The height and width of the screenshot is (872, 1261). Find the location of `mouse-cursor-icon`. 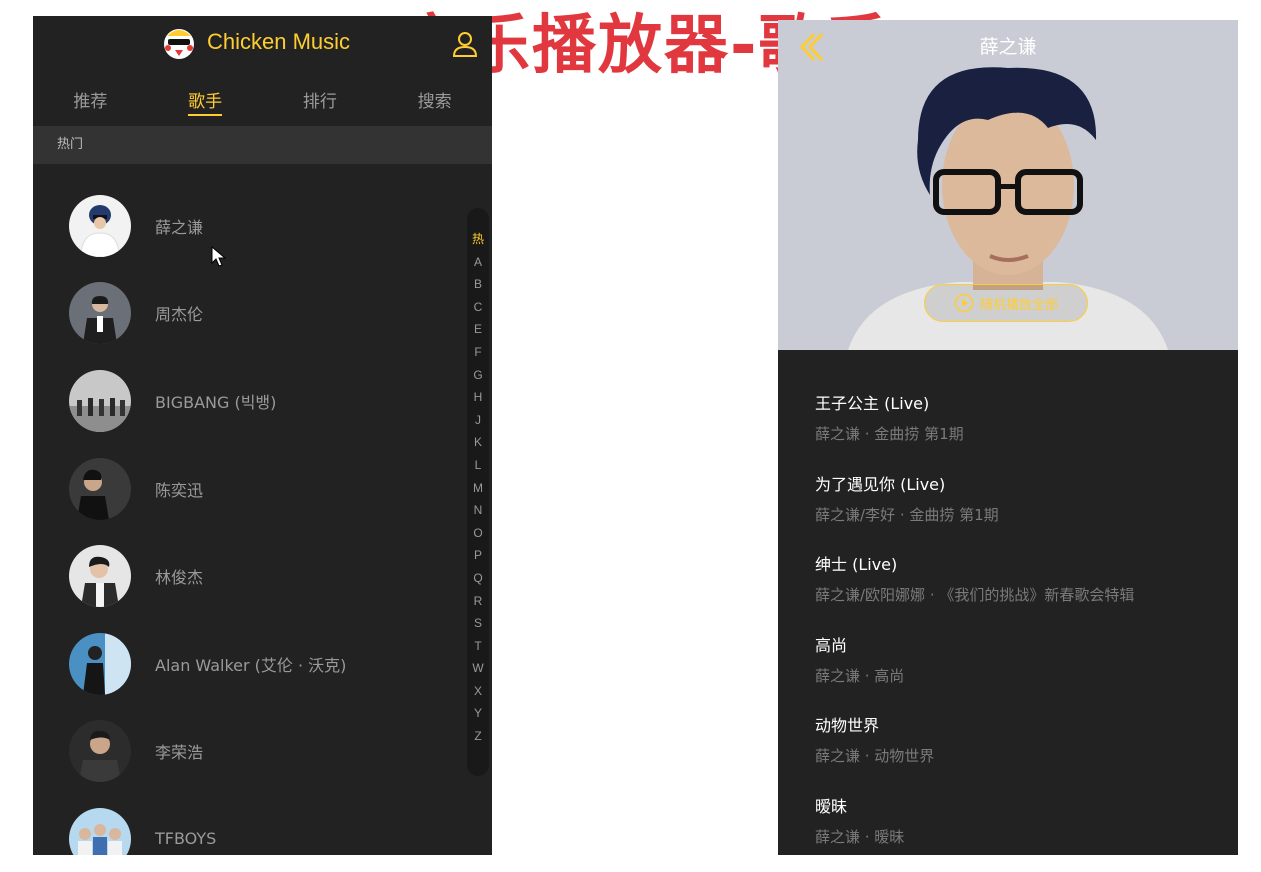

mouse-cursor-icon is located at coordinates (219, 256).